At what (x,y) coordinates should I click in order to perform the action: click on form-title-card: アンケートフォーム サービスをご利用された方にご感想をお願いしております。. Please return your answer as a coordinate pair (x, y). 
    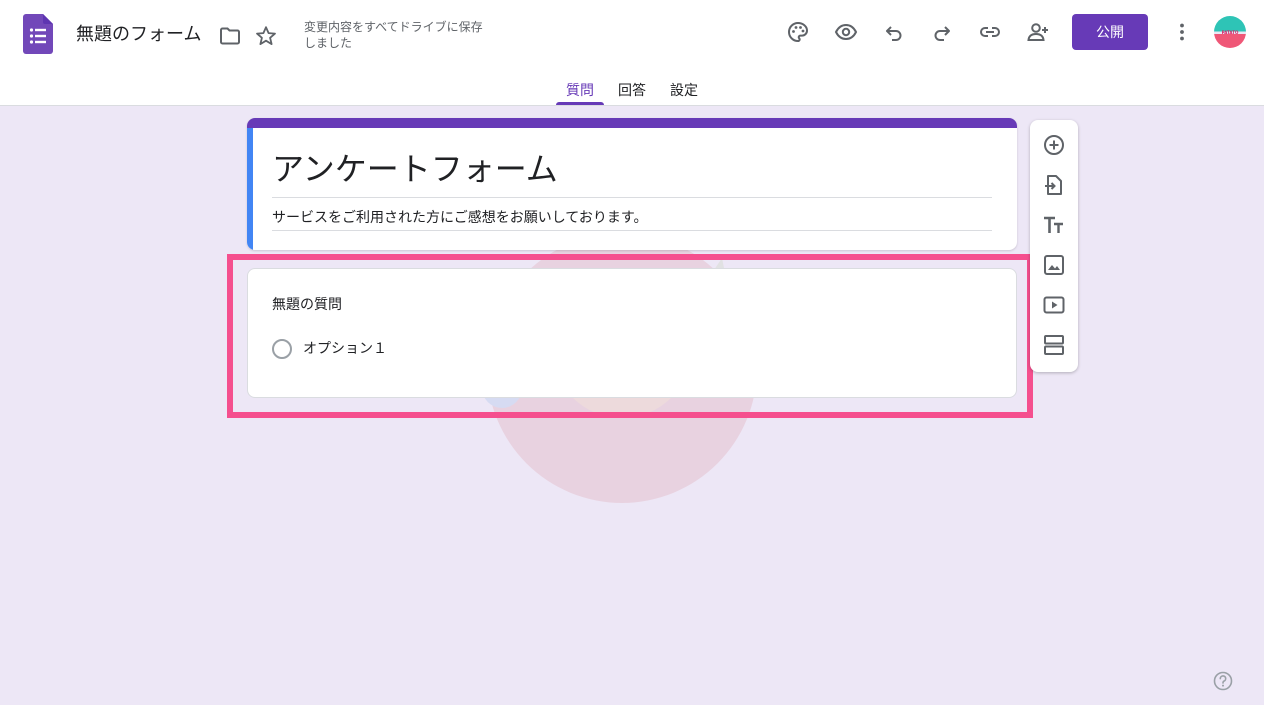
    Looking at the image, I should click on (632, 184).